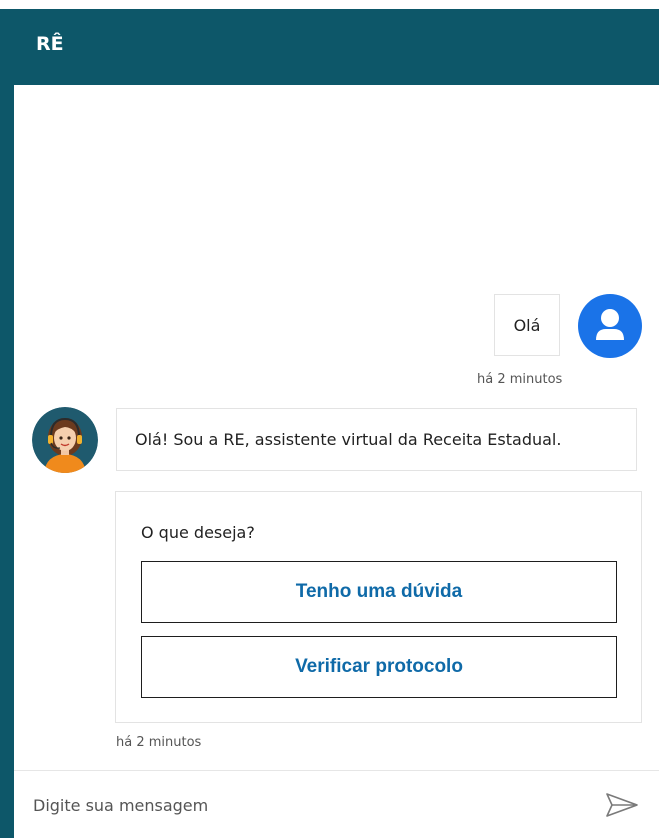  I want to click on tenho-uma-duvida-button: Tenho uma dúvida, so click(379, 592).